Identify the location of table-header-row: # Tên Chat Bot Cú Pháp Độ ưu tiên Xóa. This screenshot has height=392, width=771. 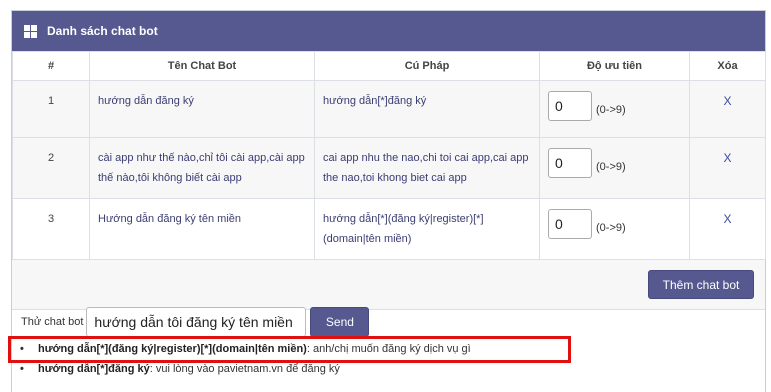
(389, 66).